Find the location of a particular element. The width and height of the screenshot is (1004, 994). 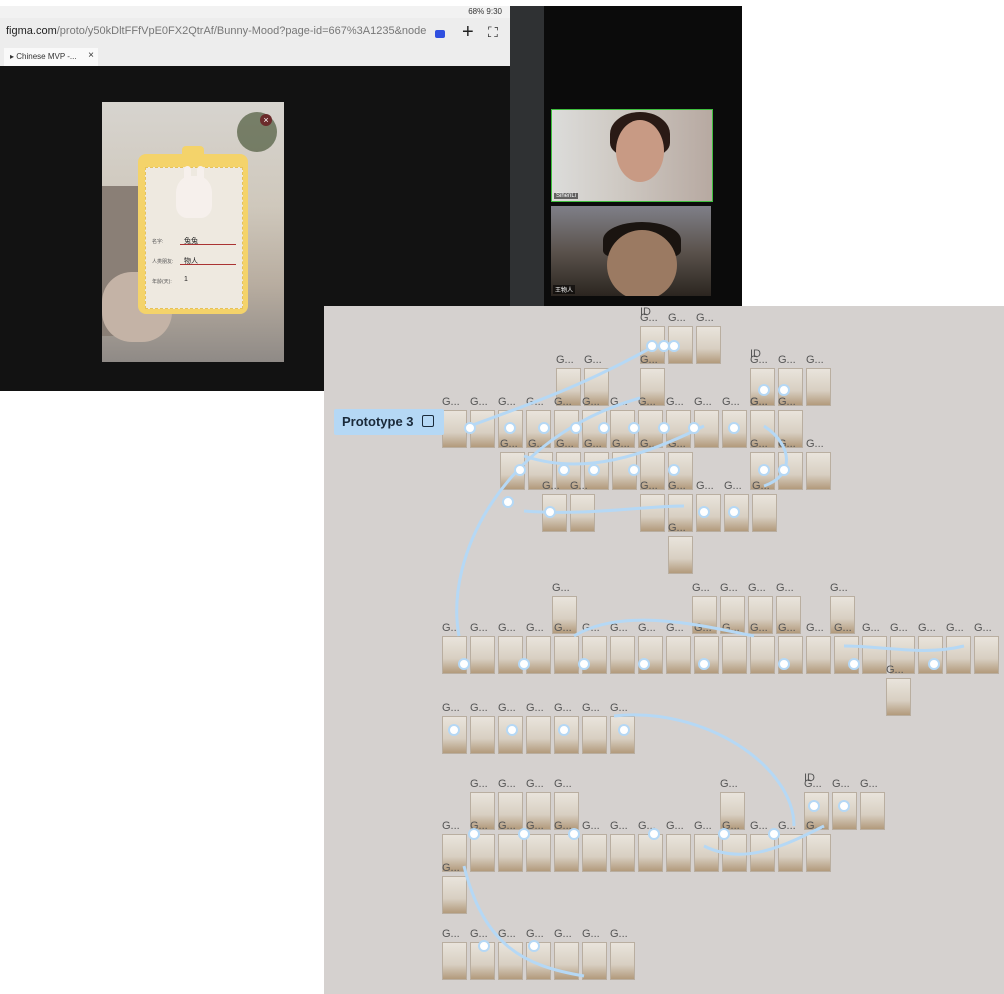

field-value: 1 is located at coordinates (186, 279).